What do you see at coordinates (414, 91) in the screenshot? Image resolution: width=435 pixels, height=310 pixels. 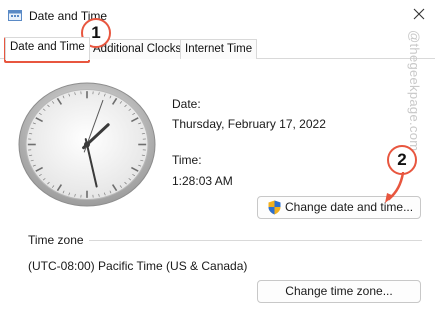 I see `watermark-text: @thegeekpage.com` at bounding box center [414, 91].